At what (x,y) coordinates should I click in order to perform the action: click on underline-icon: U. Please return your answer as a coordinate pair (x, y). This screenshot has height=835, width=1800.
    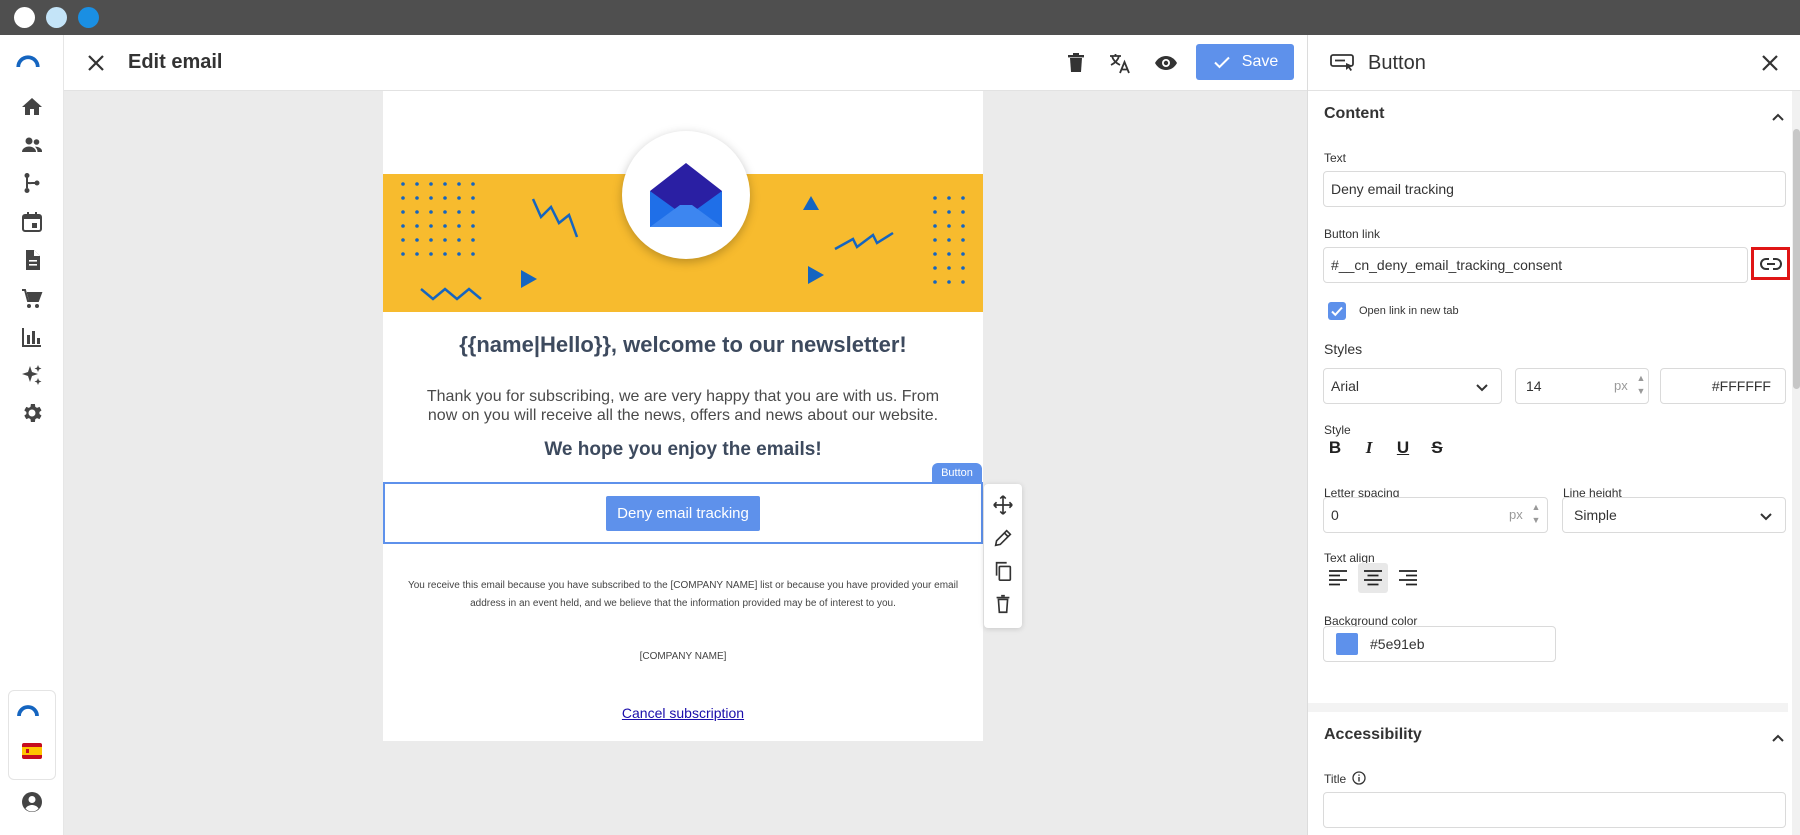
    Looking at the image, I should click on (1403, 448).